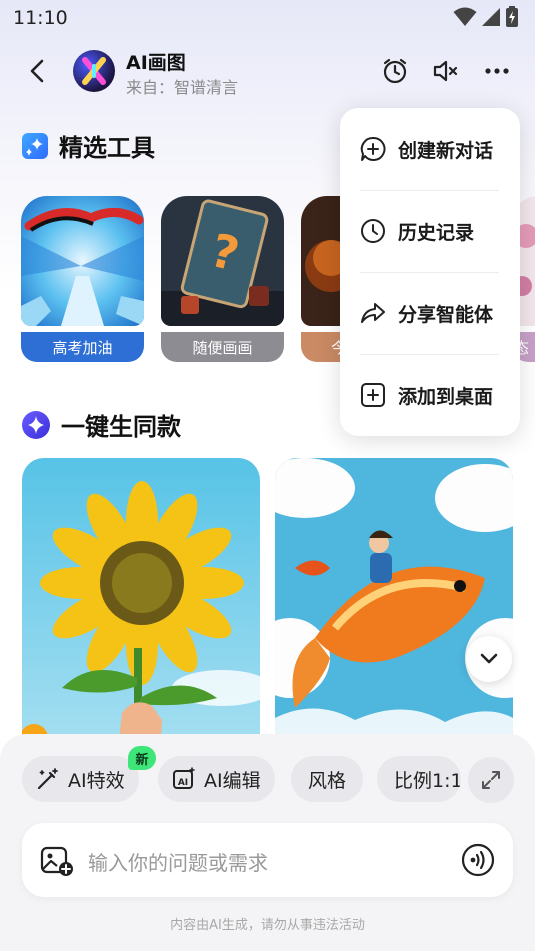 The image size is (535, 951). Describe the element at coordinates (178, 863) in the screenshot. I see `prompt-input-placeholder: 输入你的问题或需求` at that location.